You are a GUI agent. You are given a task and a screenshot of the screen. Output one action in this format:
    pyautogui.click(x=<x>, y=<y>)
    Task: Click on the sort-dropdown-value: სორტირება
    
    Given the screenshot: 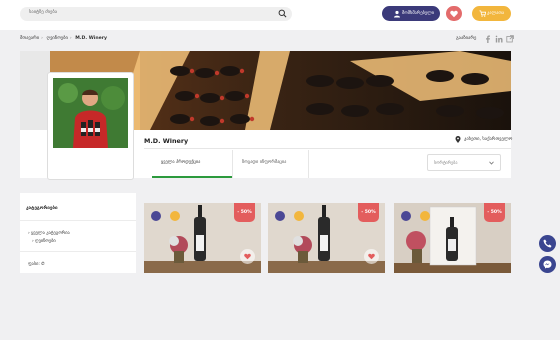 What is the action you would take?
    pyautogui.click(x=446, y=162)
    